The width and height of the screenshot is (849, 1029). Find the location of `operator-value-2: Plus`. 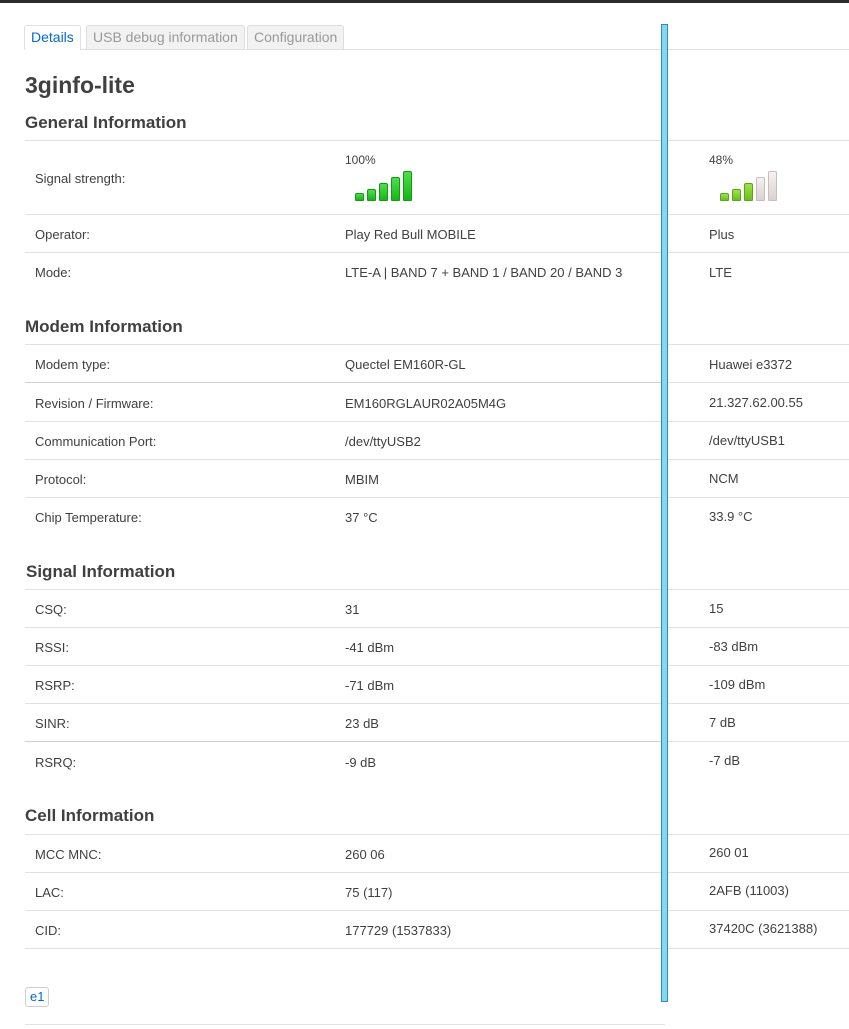

operator-value-2: Plus is located at coordinates (722, 234).